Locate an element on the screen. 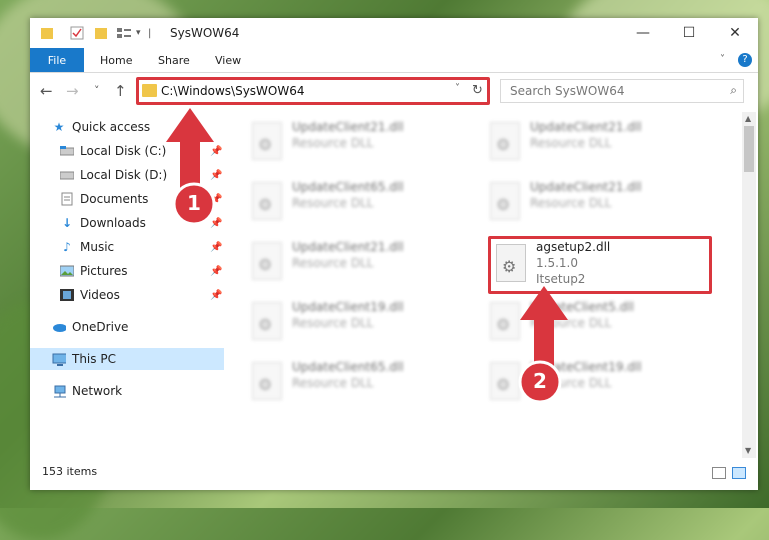 The image size is (769, 540). scrollbar-thumb is located at coordinates (749, 149).